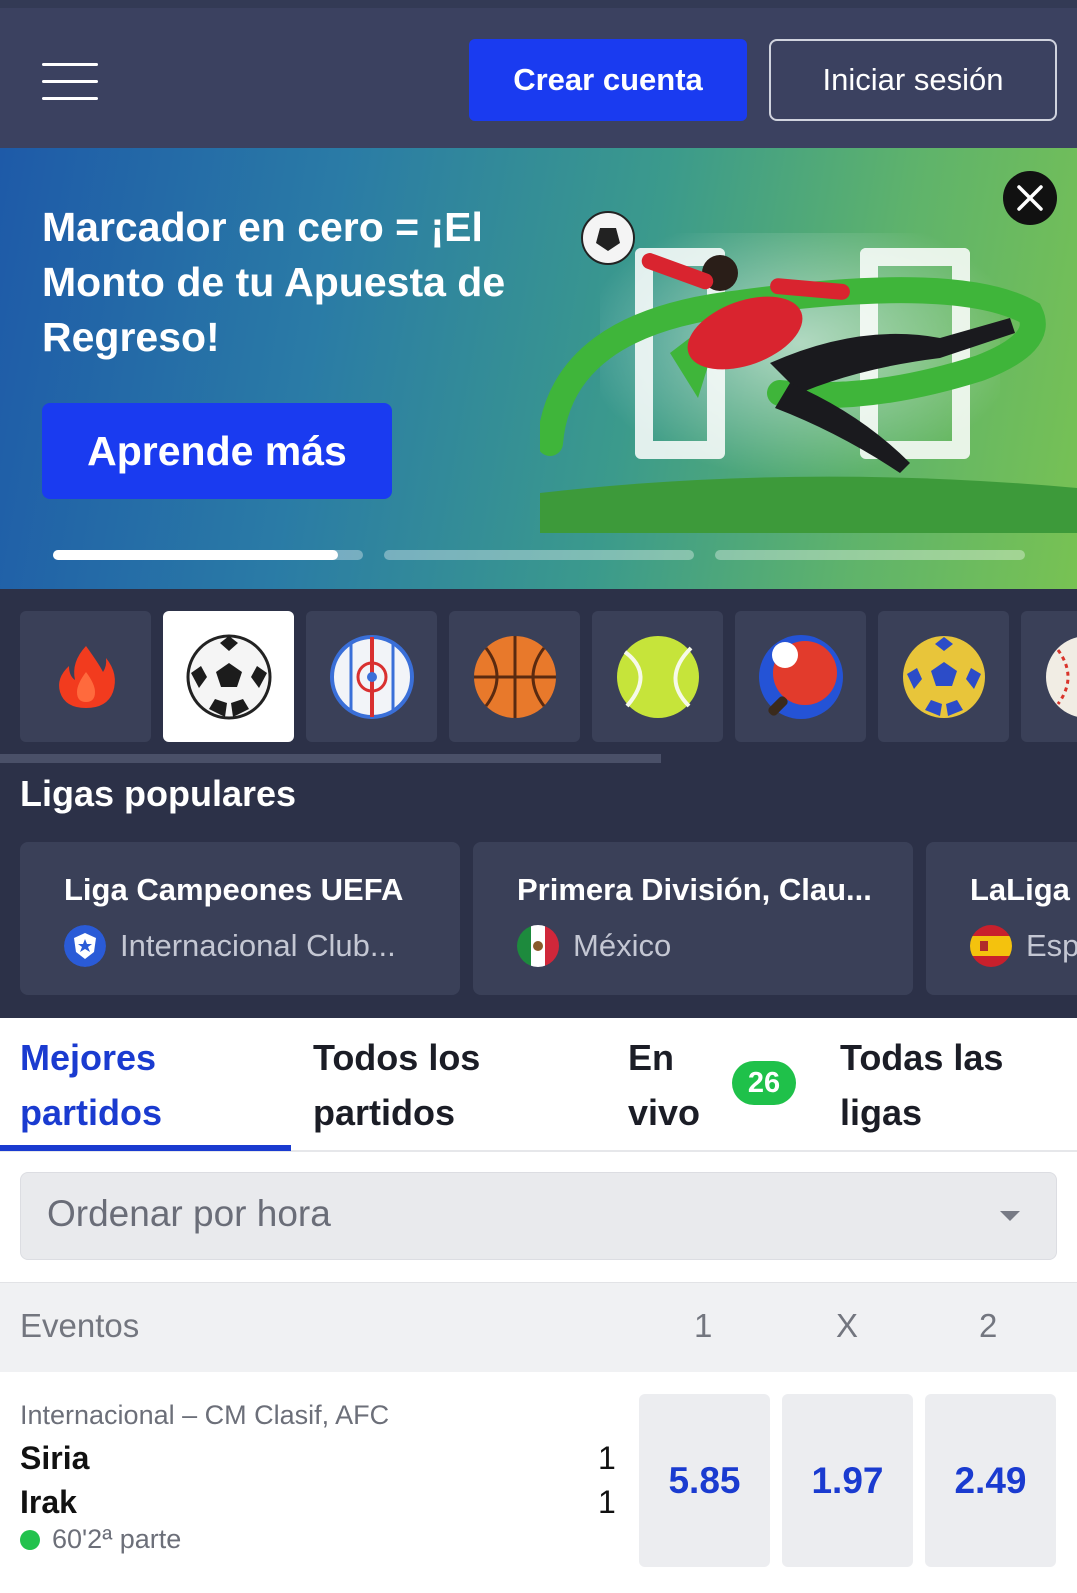 The width and height of the screenshot is (1077, 1593). I want to click on odds-column-1: 1, so click(703, 1325).